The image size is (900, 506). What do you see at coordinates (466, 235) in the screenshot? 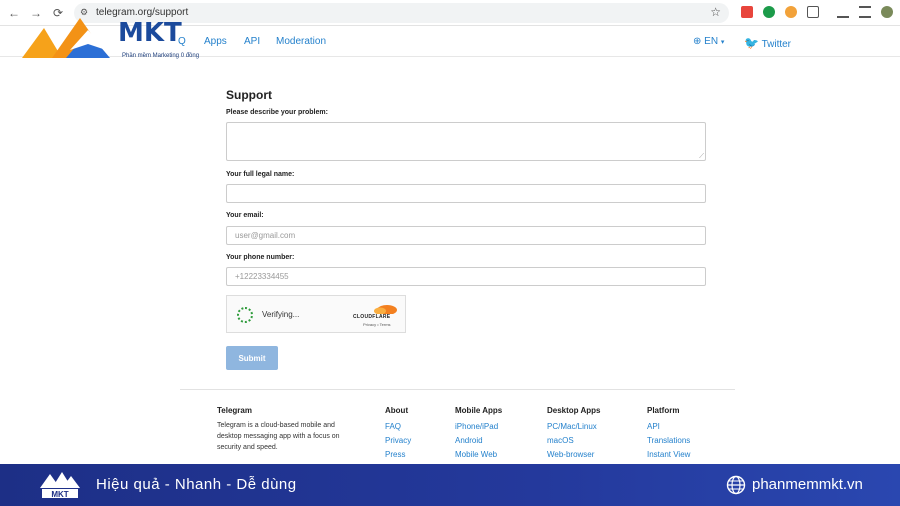
I see `email-input: user@gmail.com` at bounding box center [466, 235].